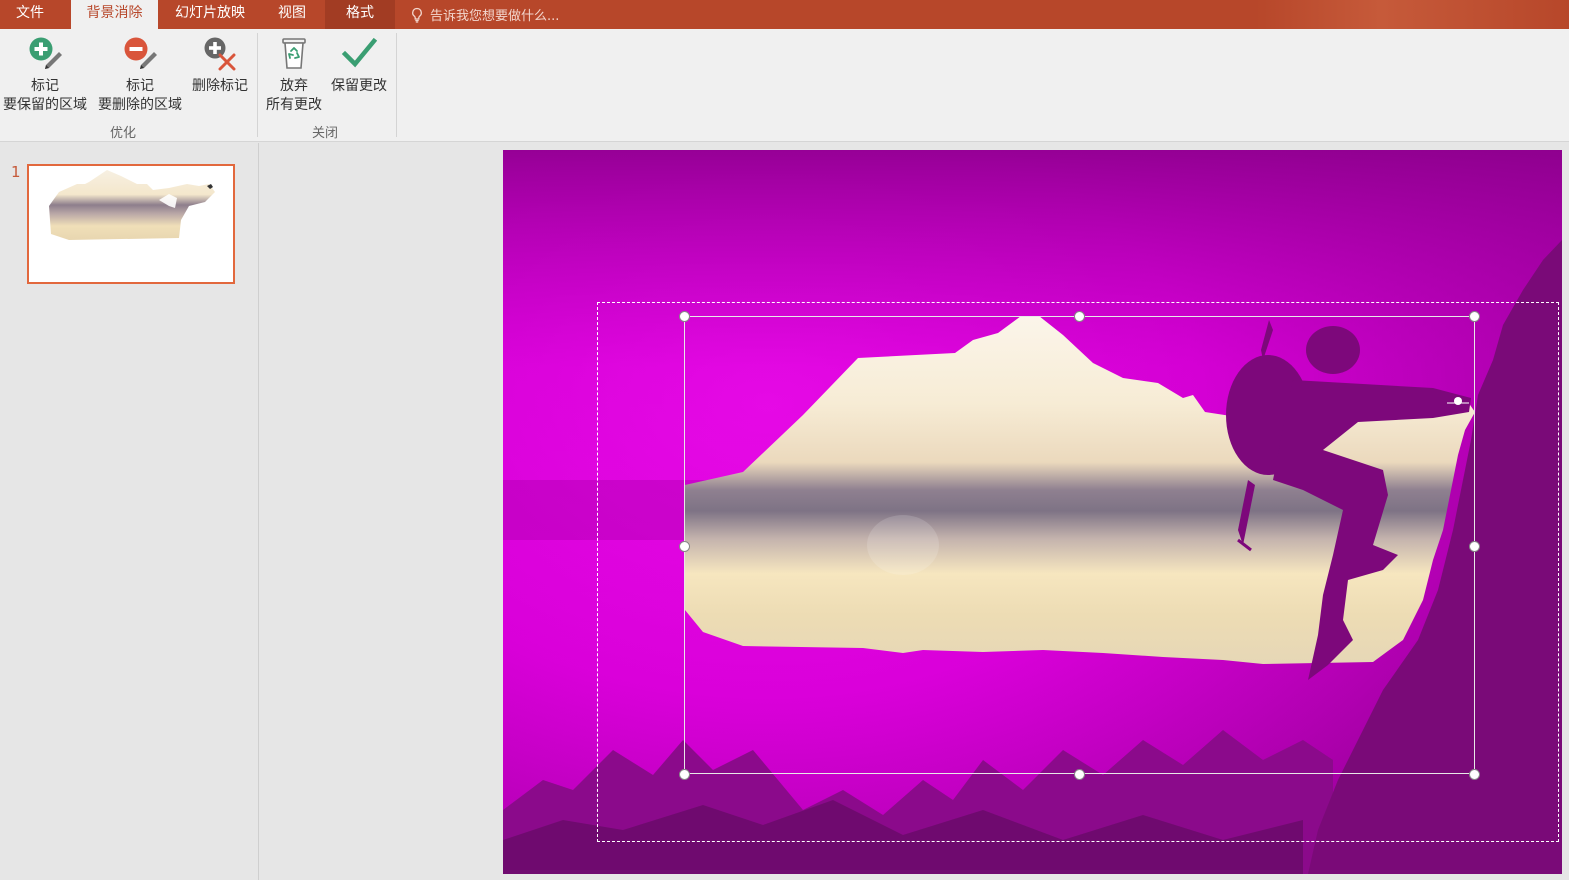 Image resolution: width=1569 pixels, height=880 pixels. What do you see at coordinates (417, 15) in the screenshot?
I see `lightbulb-icon` at bounding box center [417, 15].